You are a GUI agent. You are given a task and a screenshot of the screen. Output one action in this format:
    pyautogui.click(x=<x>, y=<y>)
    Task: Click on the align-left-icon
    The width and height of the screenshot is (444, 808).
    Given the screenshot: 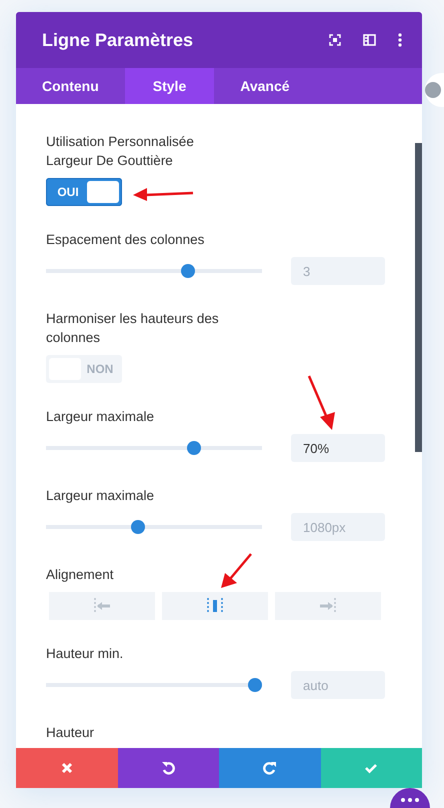 What is the action you would take?
    pyautogui.click(x=102, y=606)
    